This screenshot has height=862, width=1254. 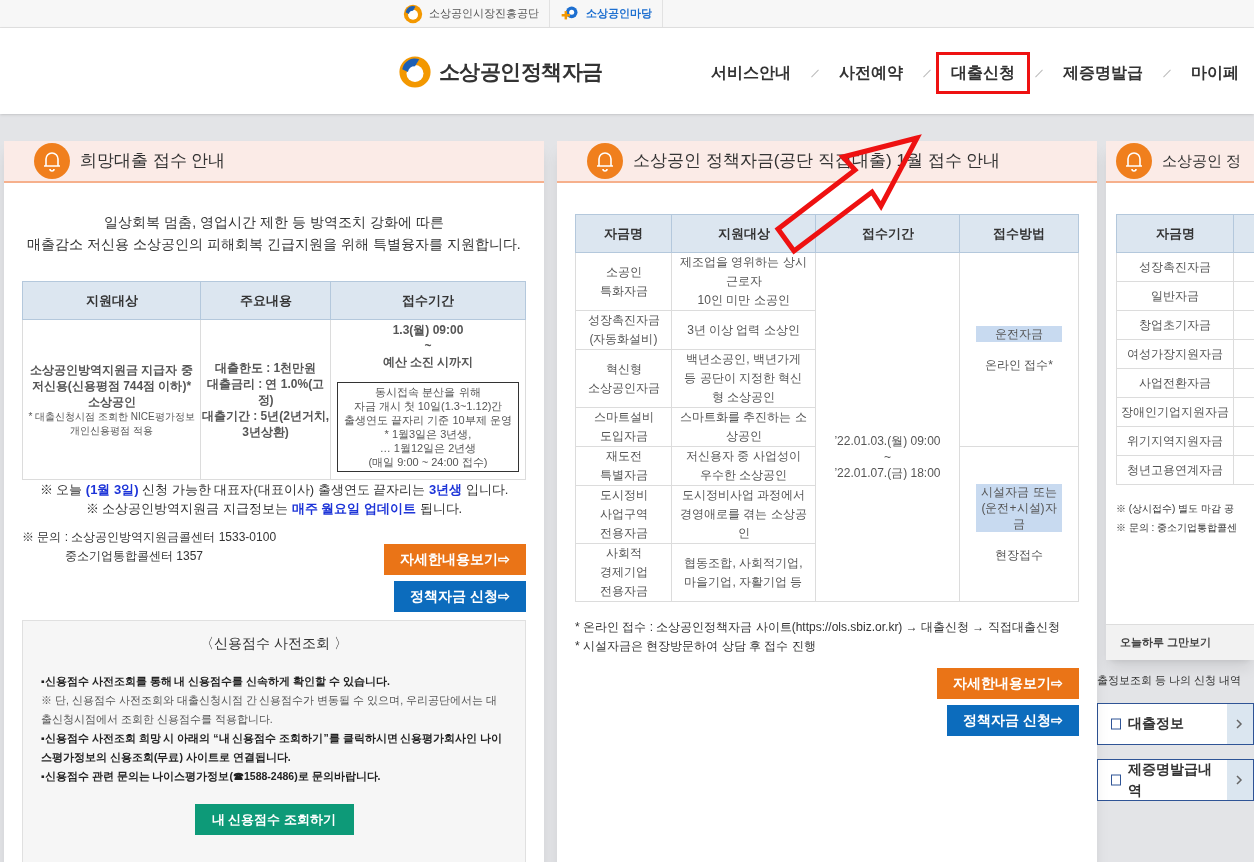 I want to click on table-cell-text: 온라인 접수*, so click(x=1019, y=365).